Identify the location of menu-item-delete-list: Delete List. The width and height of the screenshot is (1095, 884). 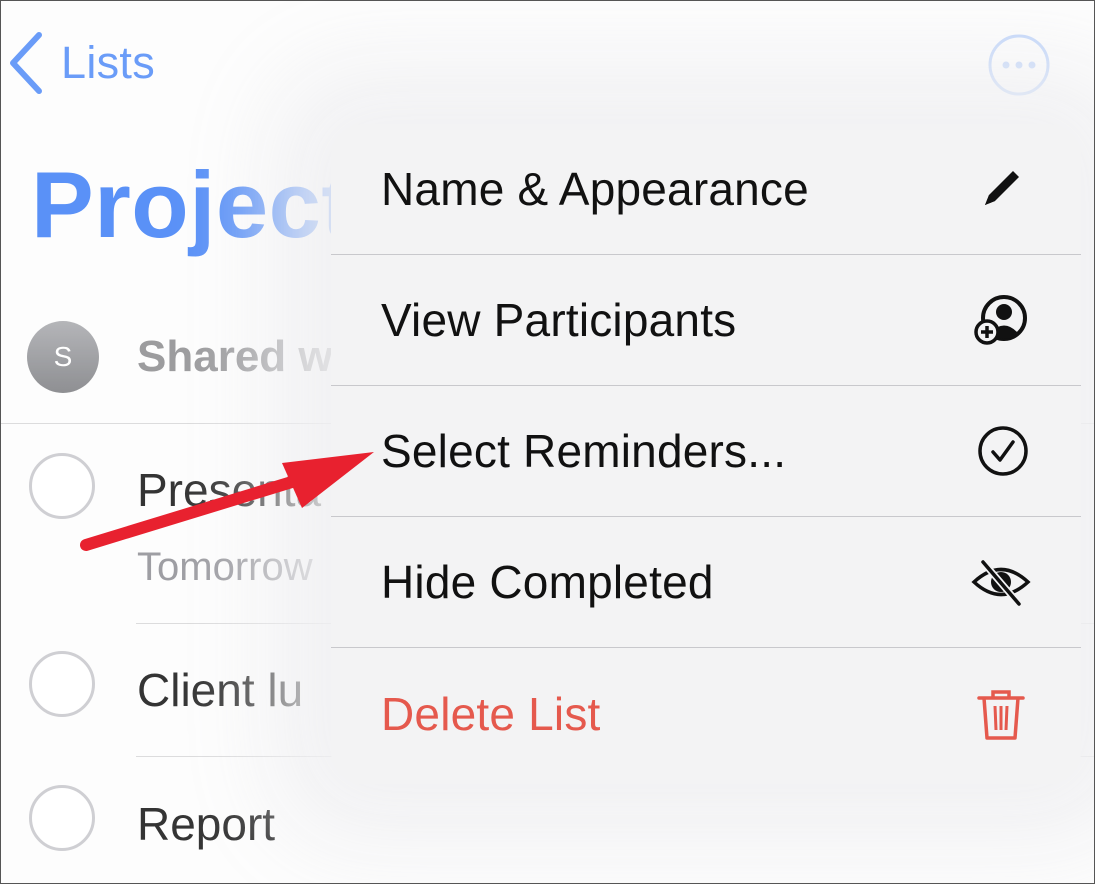
(706, 713).